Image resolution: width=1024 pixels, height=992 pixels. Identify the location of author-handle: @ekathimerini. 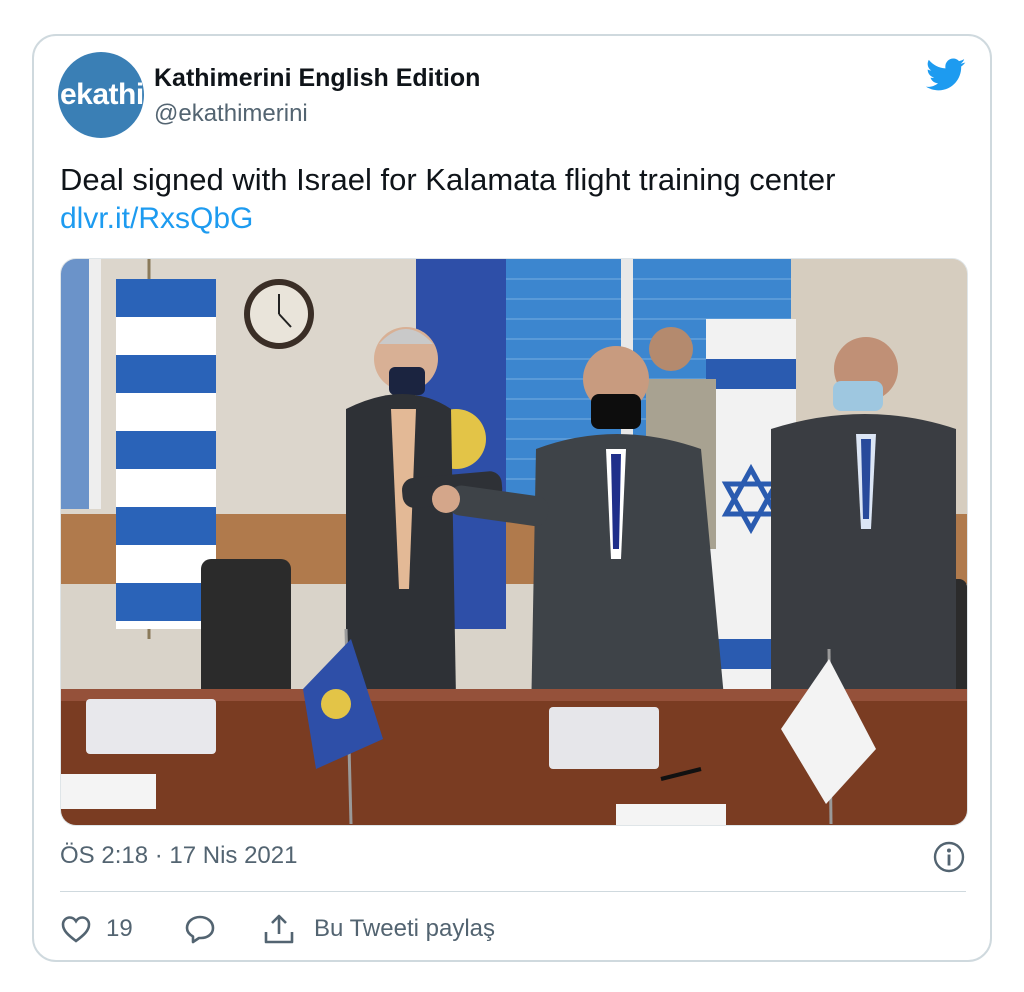
(231, 114).